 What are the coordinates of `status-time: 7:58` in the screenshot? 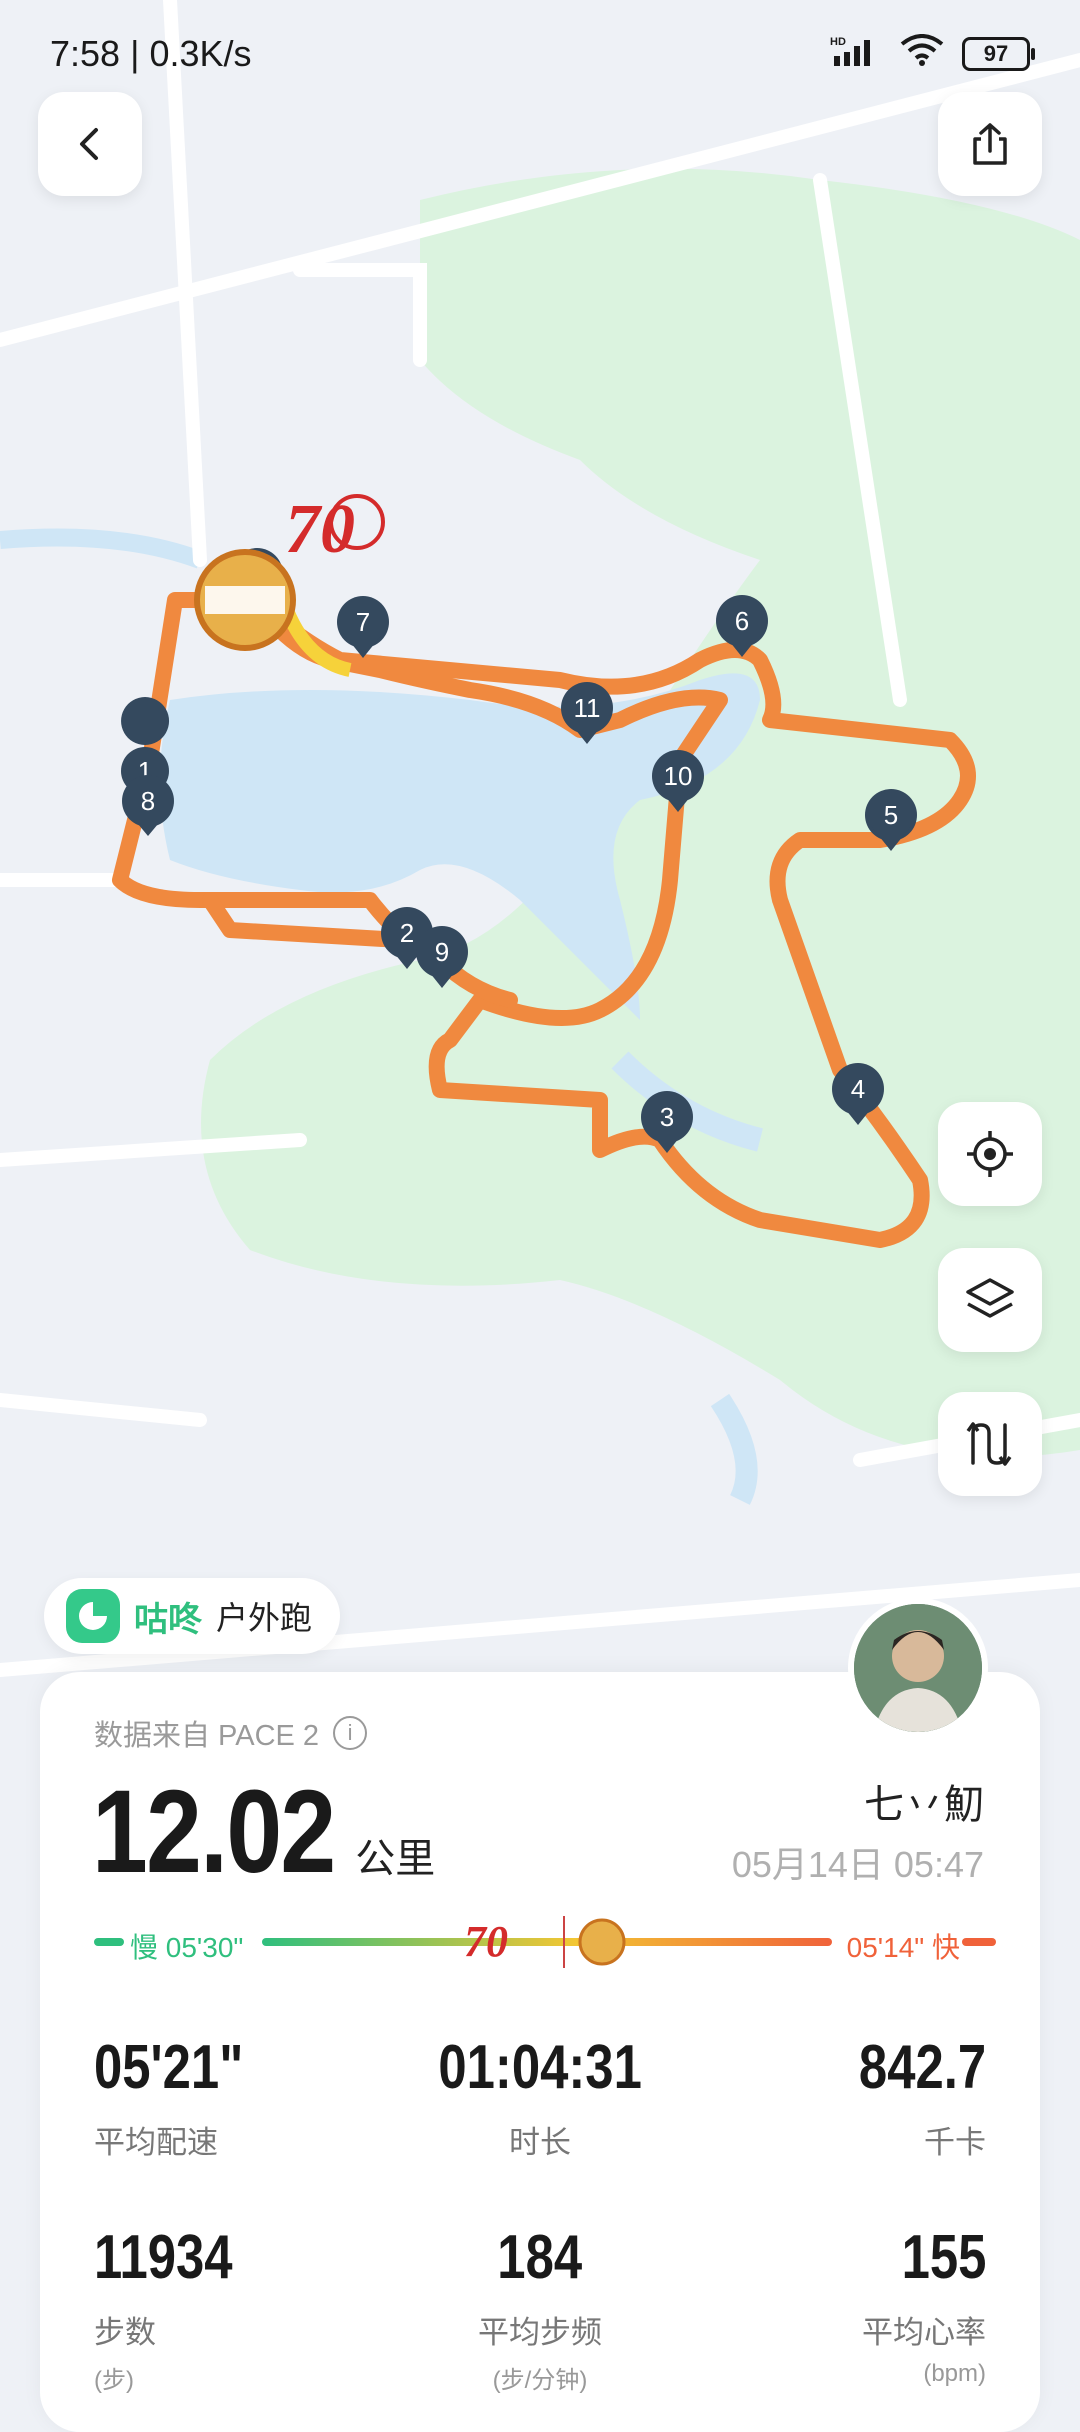 It's located at (85, 53).